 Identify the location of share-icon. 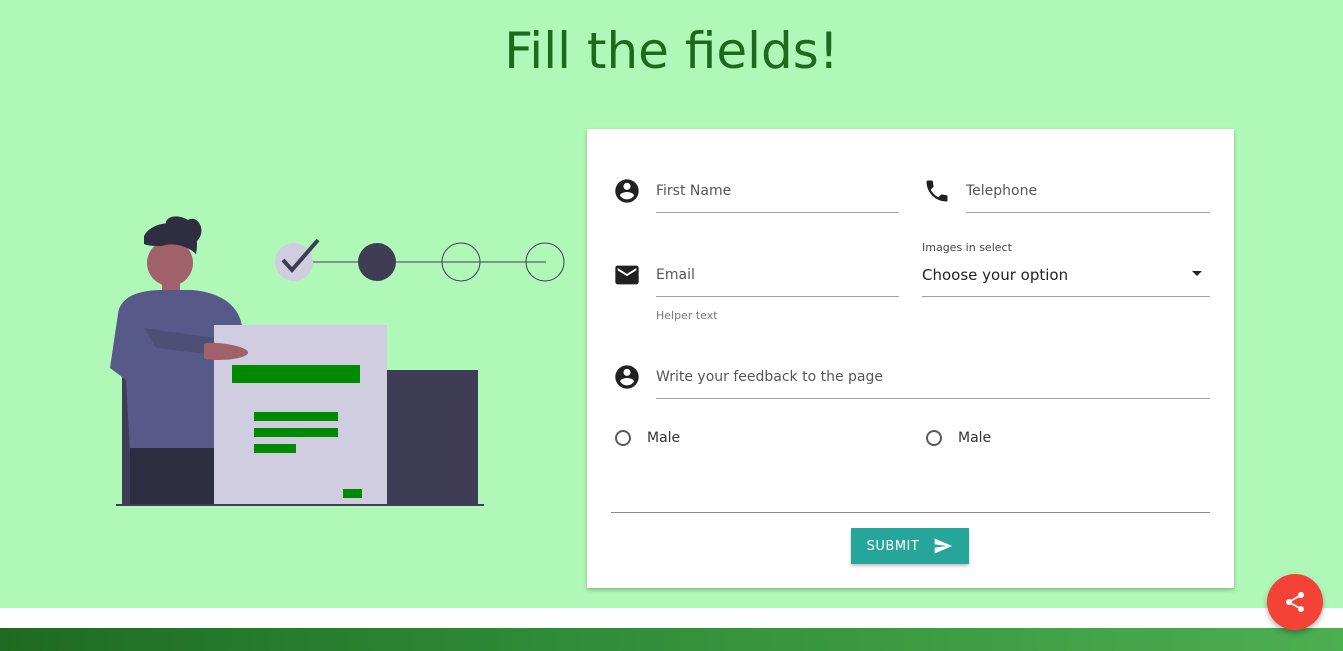
(1295, 602).